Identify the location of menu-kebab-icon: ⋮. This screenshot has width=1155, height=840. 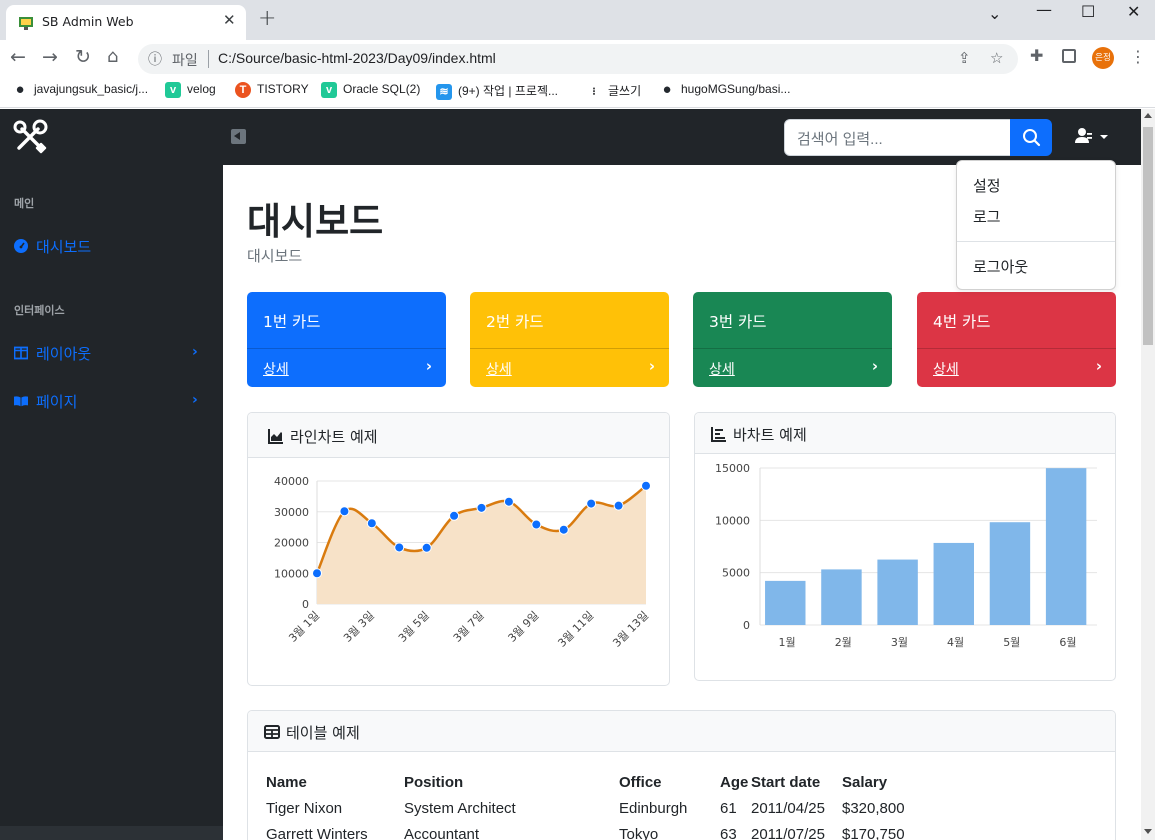
(1138, 56).